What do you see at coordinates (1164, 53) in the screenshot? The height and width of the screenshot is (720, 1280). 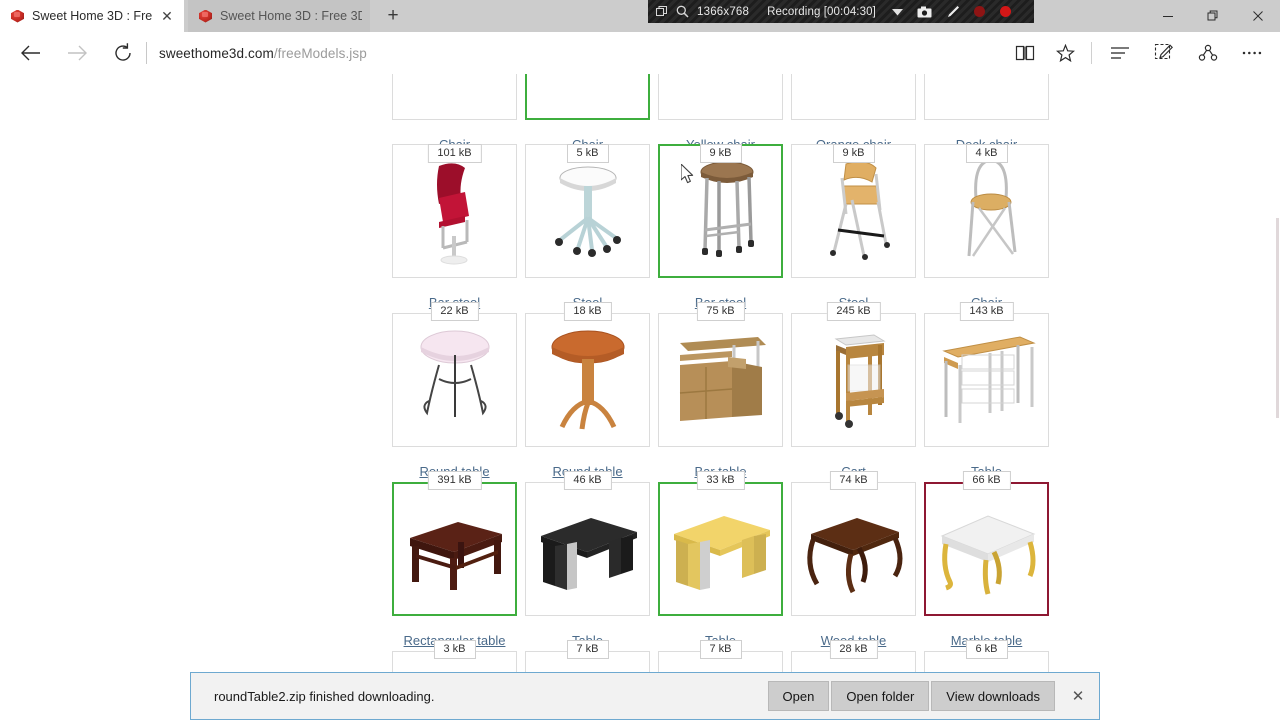 I see `web-note-icon` at bounding box center [1164, 53].